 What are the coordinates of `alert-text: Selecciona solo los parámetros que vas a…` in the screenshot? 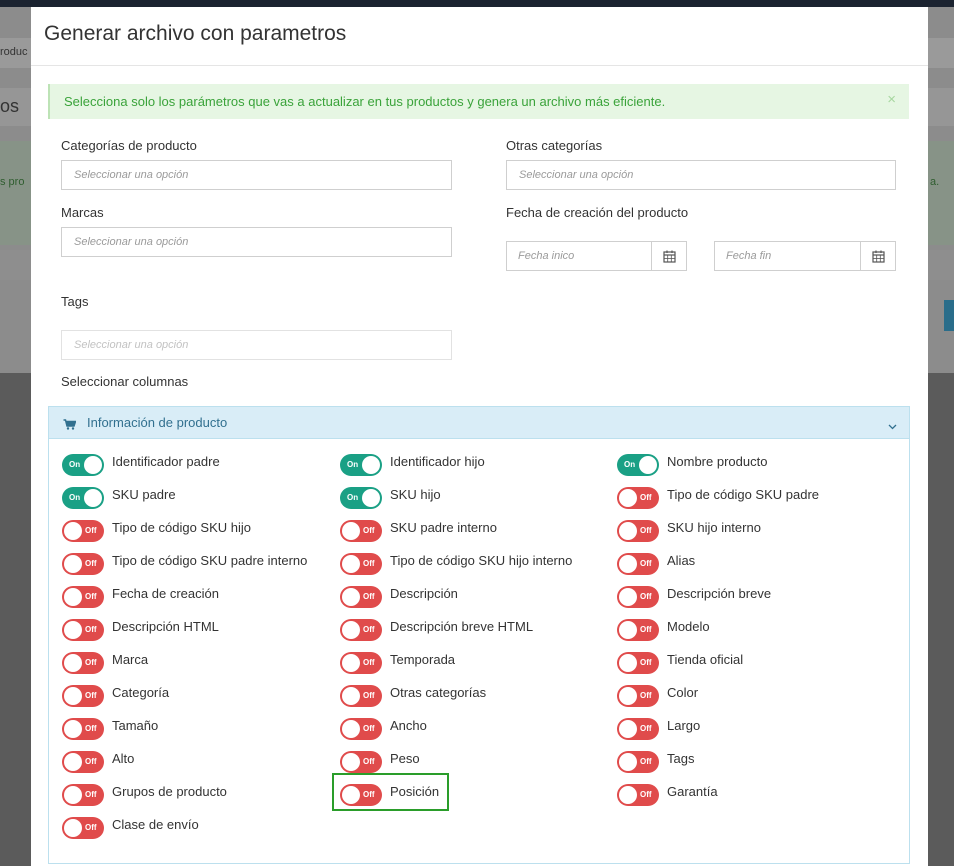 It's located at (365, 101).